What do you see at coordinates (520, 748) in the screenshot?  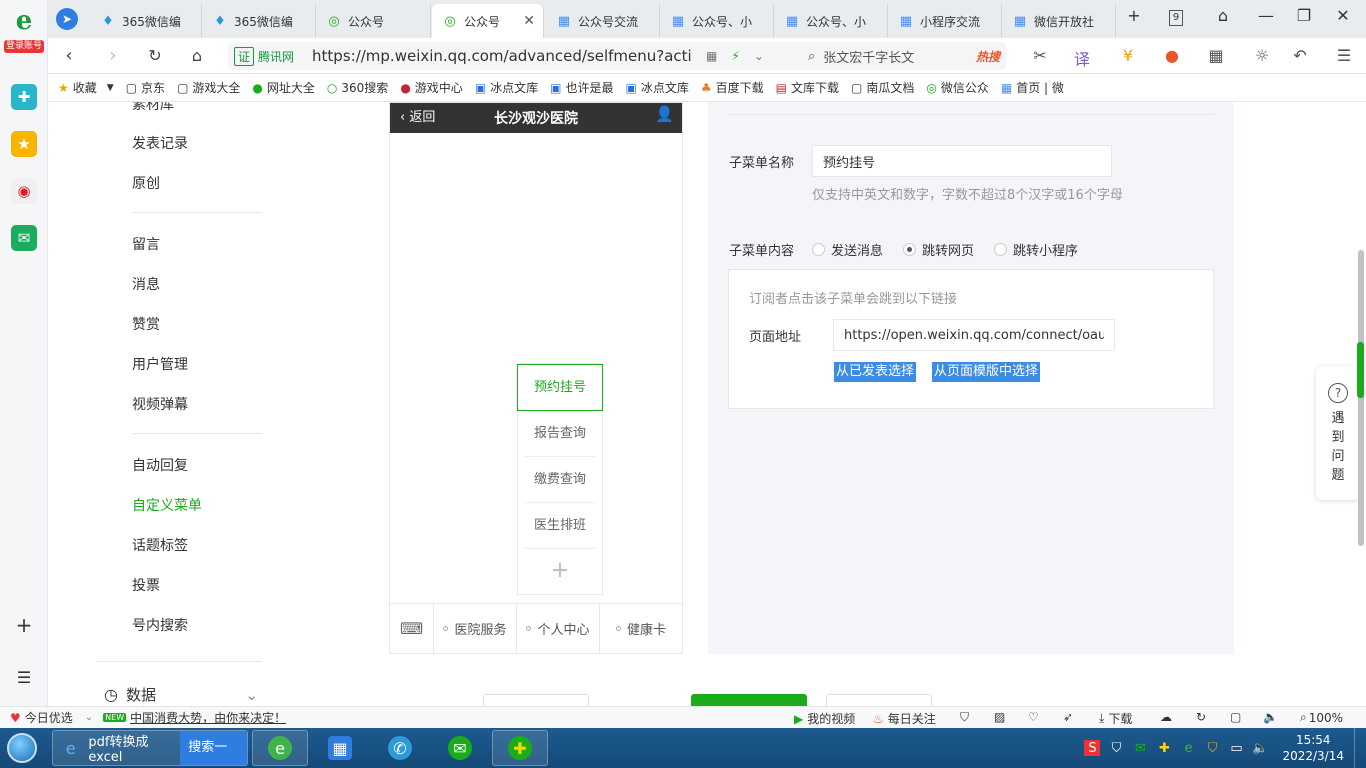 I see `taskbar-360: ✚` at bounding box center [520, 748].